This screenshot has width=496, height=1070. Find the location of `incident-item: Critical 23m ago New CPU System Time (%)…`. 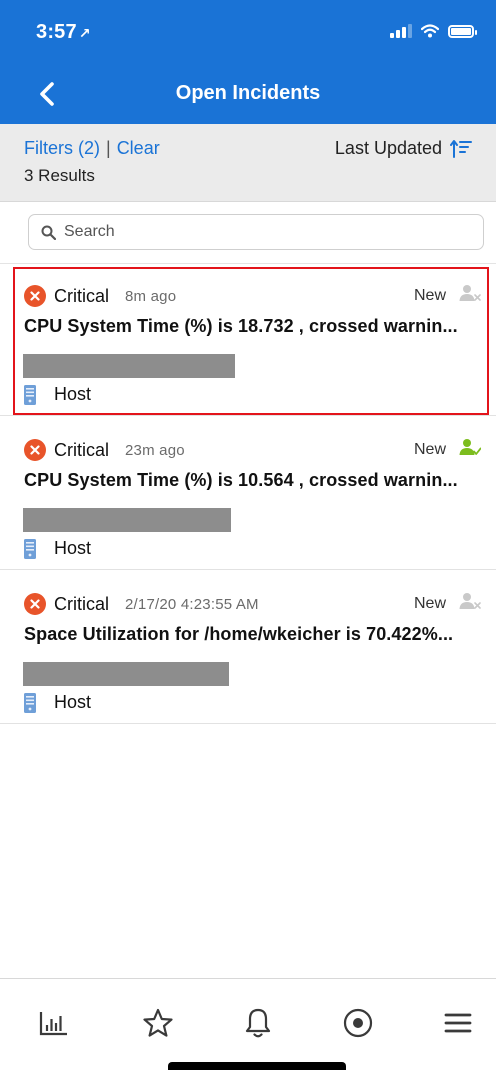

incident-item: Critical 23m ago New CPU System Time (%)… is located at coordinates (248, 494).